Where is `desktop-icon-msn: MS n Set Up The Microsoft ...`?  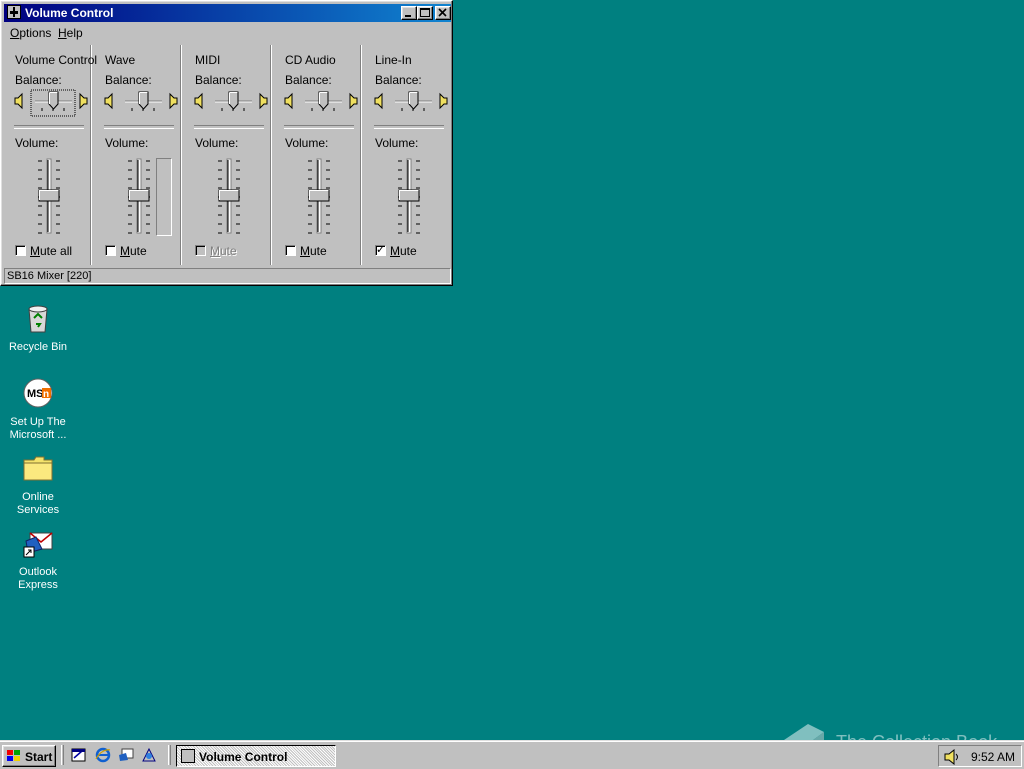 desktop-icon-msn: MS n Set Up The Microsoft ... is located at coordinates (39, 409).